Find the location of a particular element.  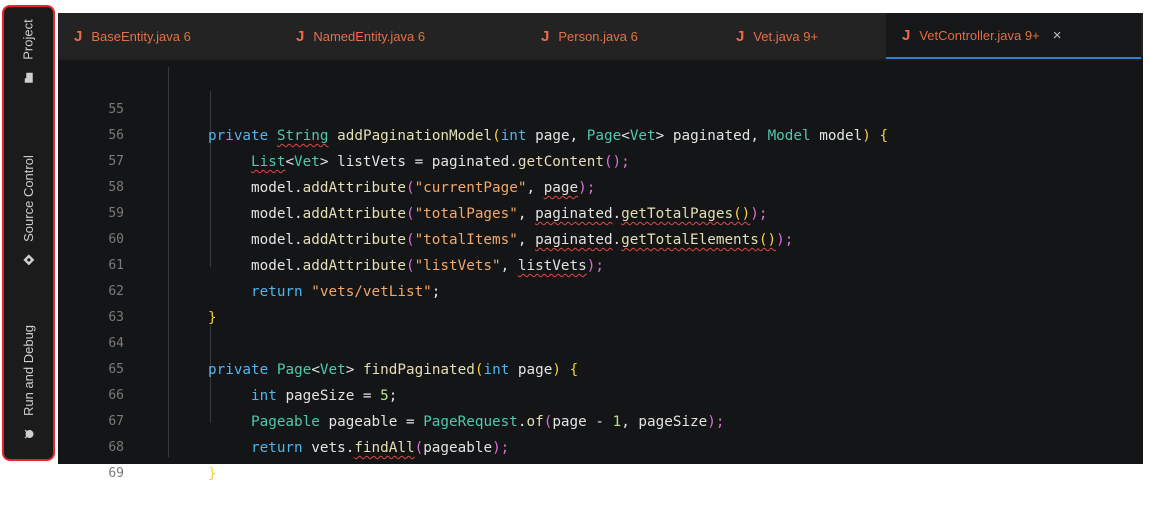

debug-icon is located at coordinates (29, 434).